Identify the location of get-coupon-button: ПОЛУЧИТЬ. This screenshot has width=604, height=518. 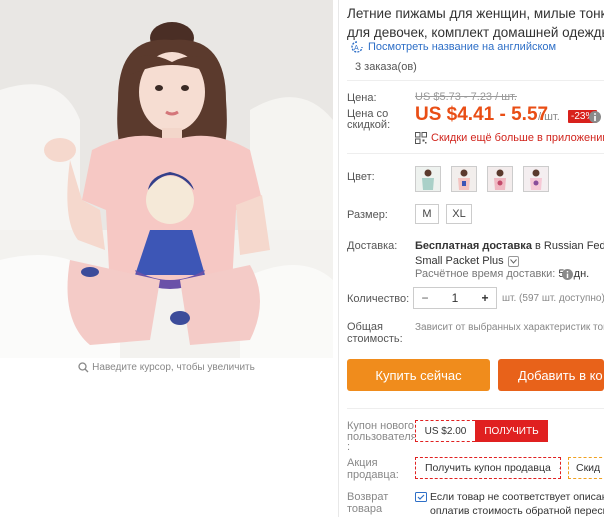
(511, 431).